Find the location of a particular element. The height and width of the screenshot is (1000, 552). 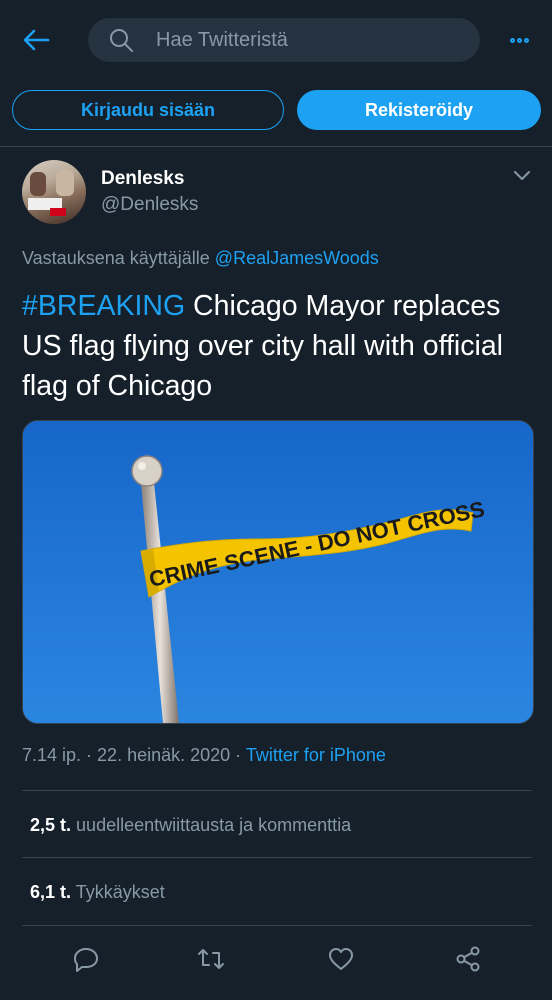

search-icon is located at coordinates (121, 40).